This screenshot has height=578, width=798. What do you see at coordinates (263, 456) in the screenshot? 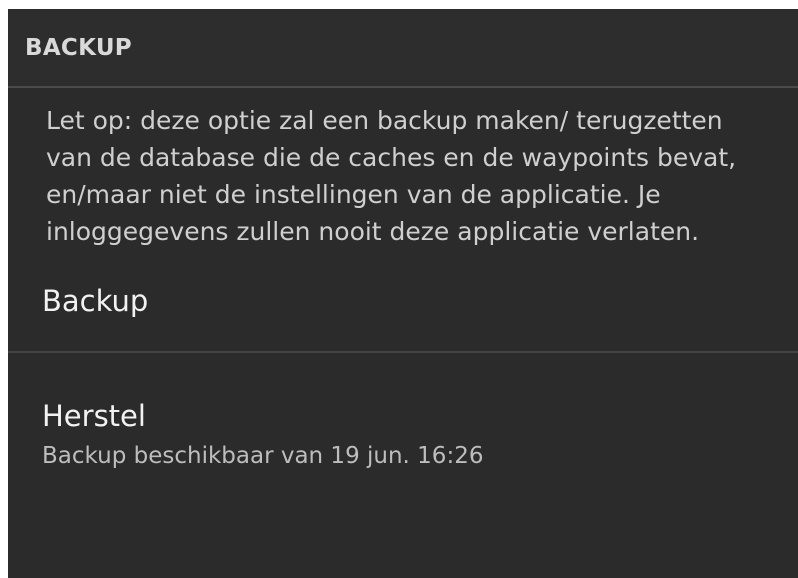
I see `restore-summary: Backup beschikbaar van 19 jun. 16:26` at bounding box center [263, 456].